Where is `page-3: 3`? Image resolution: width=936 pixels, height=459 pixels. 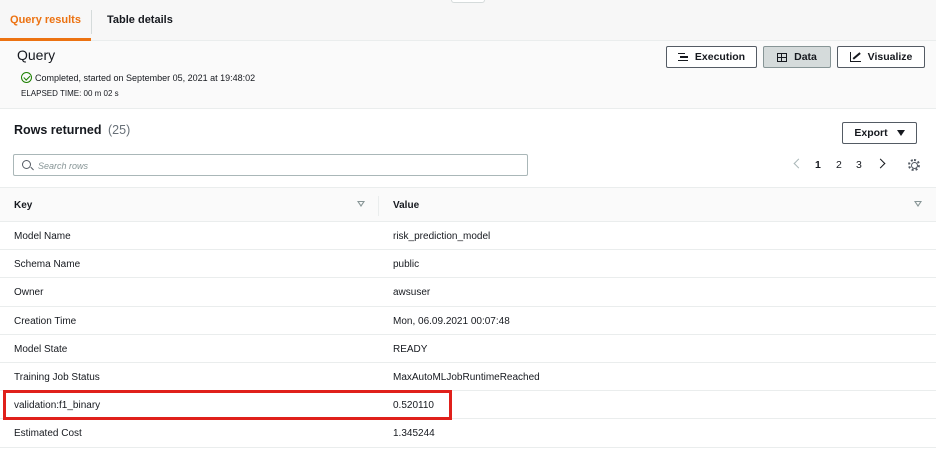
page-3: 3 is located at coordinates (859, 165).